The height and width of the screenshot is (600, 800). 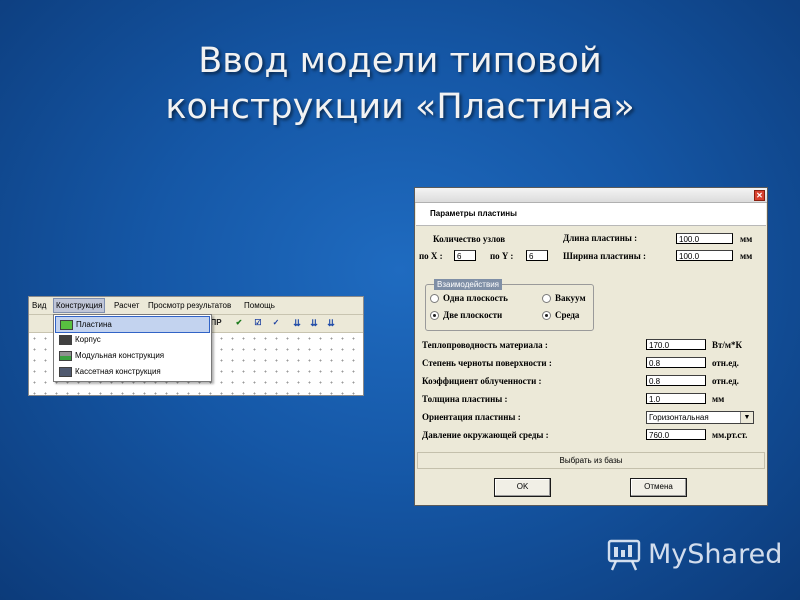 What do you see at coordinates (591, 460) in the screenshot?
I see `choose-from-db-button: Выбрать из базы` at bounding box center [591, 460].